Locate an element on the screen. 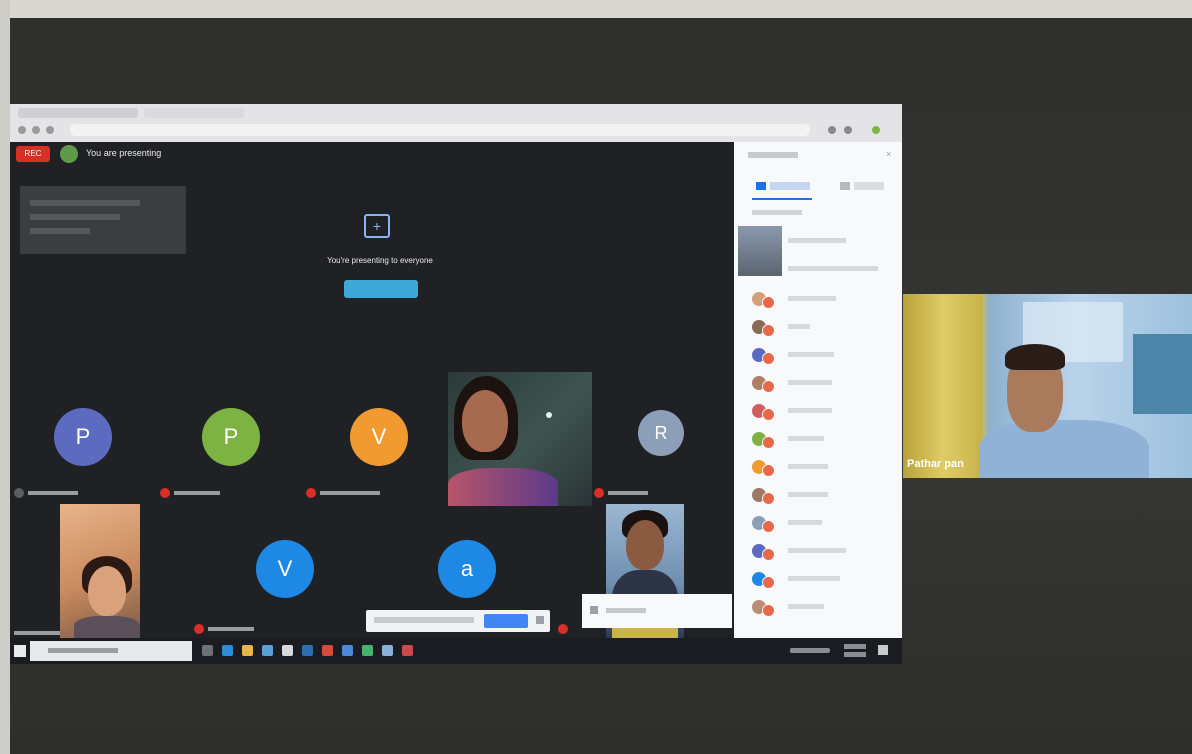 This screenshot has width=1192, height=754. stop-sharing-button is located at coordinates (506, 621).